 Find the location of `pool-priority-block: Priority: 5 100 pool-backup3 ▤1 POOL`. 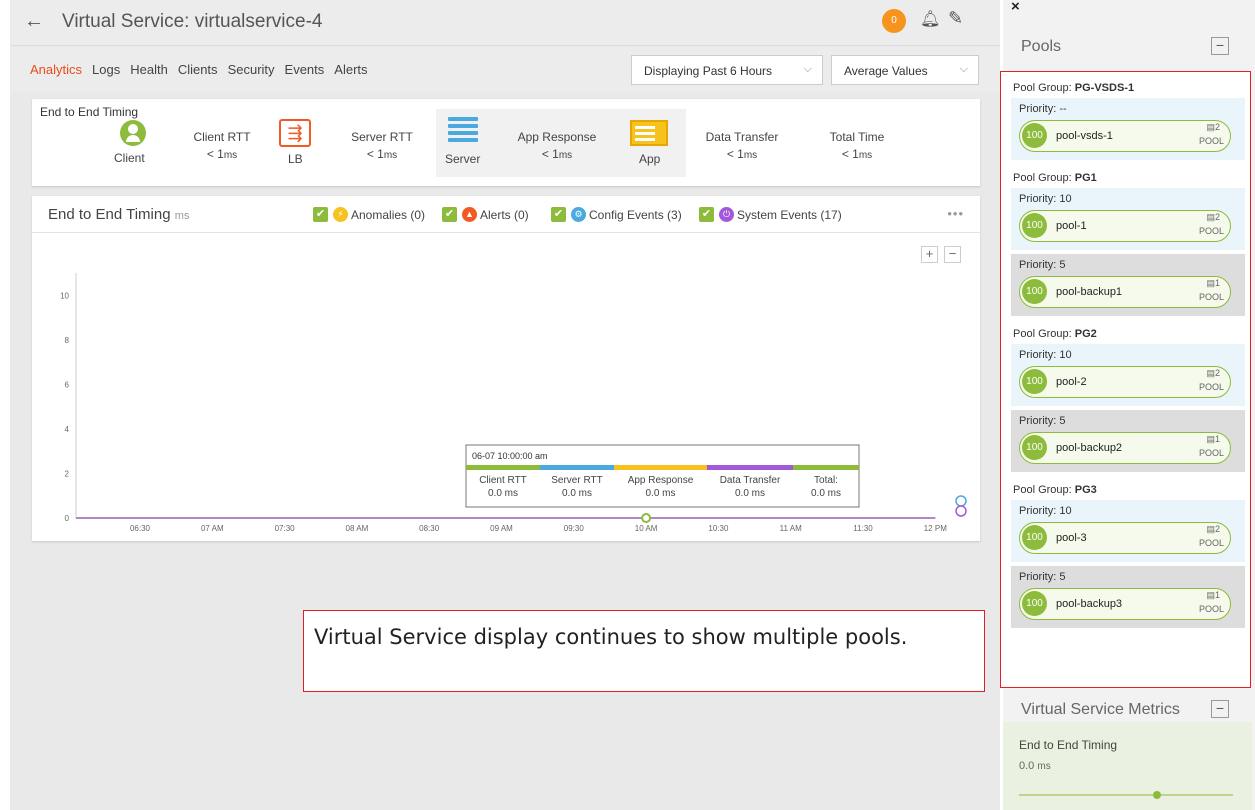

pool-priority-block: Priority: 5 100 pool-backup3 ▤1 POOL is located at coordinates (1128, 597).